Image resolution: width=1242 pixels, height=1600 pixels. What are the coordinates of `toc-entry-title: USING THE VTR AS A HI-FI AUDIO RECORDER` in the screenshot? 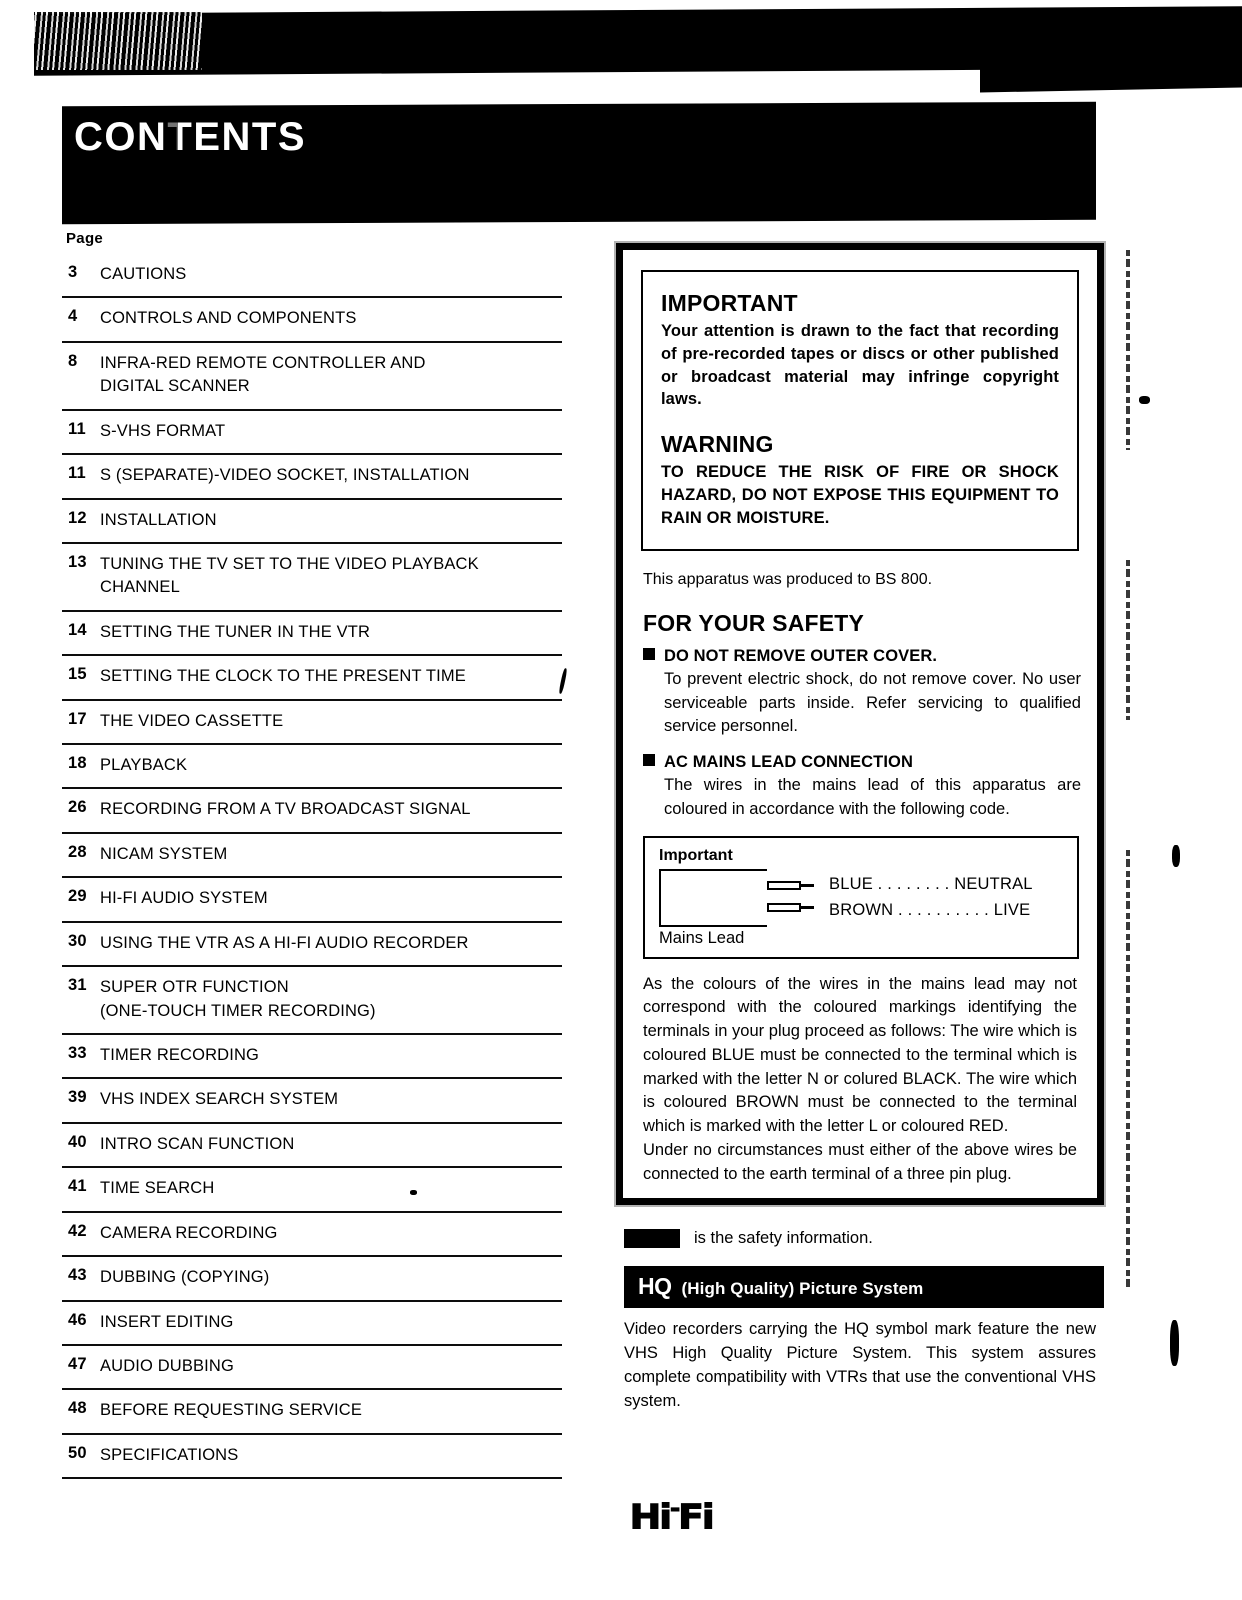 It's located at (284, 942).